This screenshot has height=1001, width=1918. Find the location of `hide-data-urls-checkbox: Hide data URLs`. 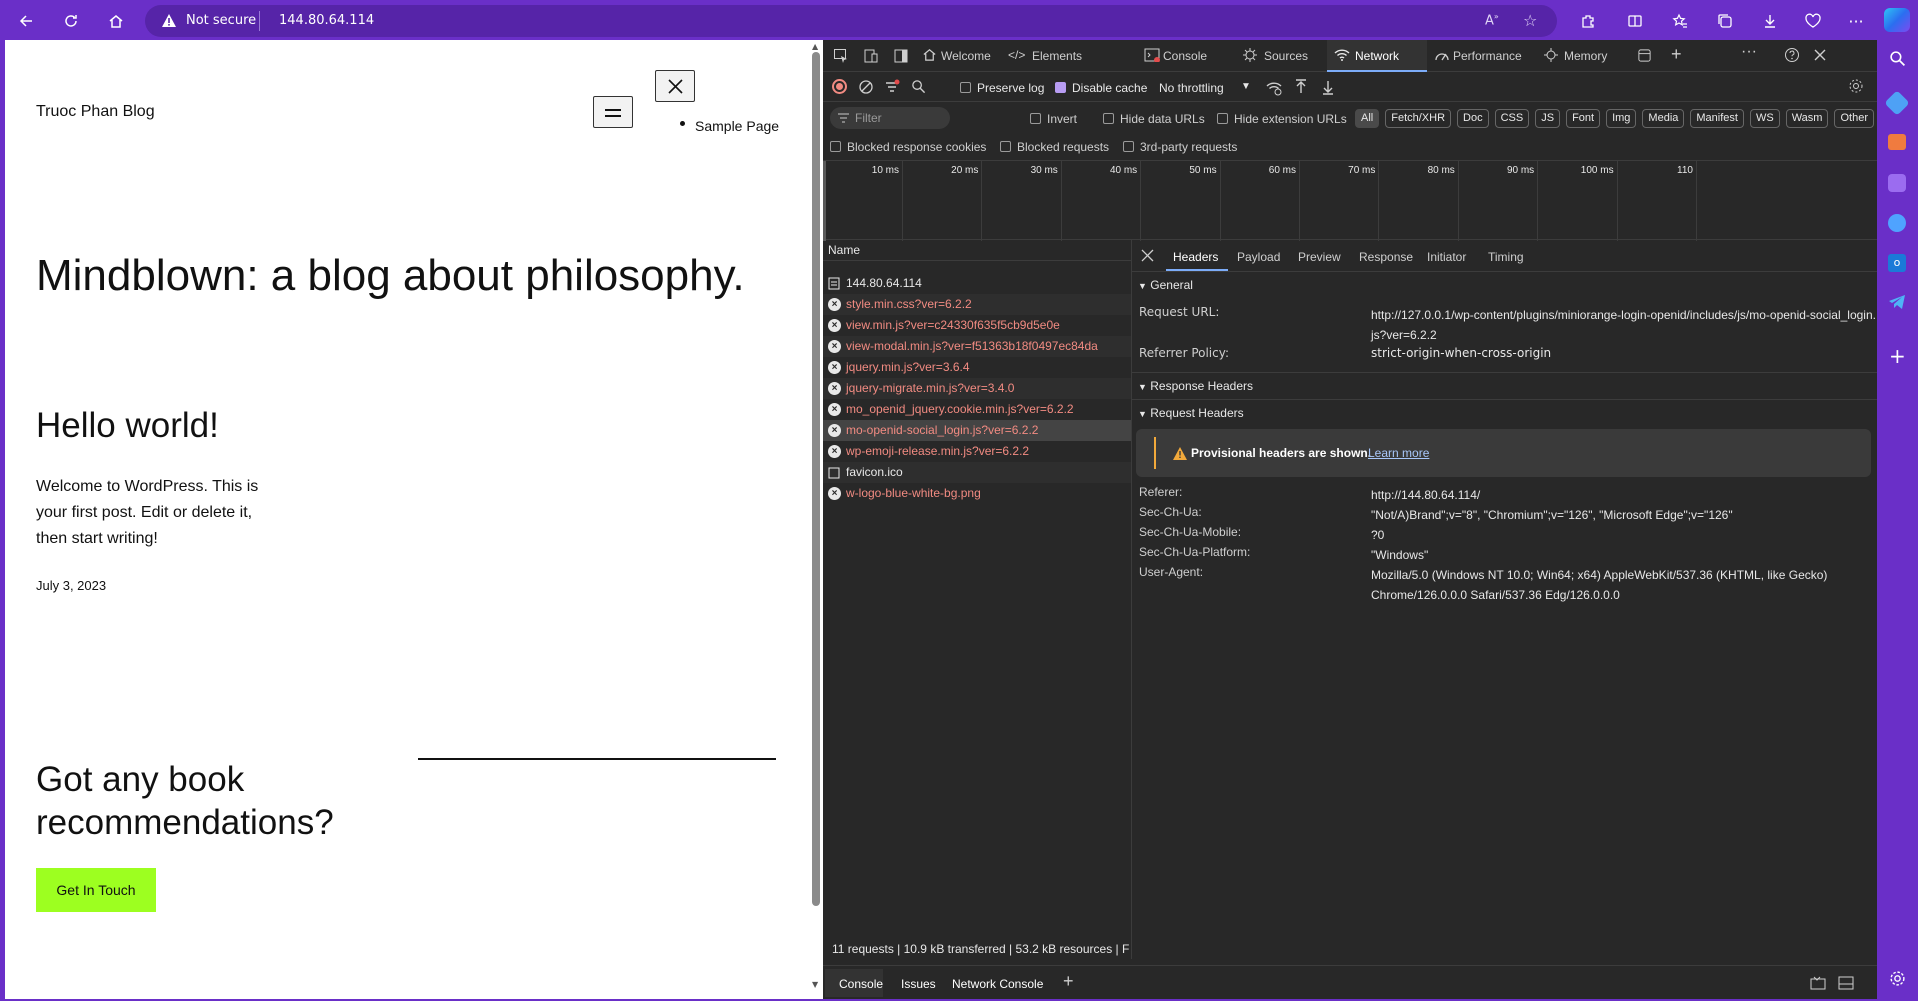

hide-data-urls-checkbox: Hide data URLs is located at coordinates (1154, 119).